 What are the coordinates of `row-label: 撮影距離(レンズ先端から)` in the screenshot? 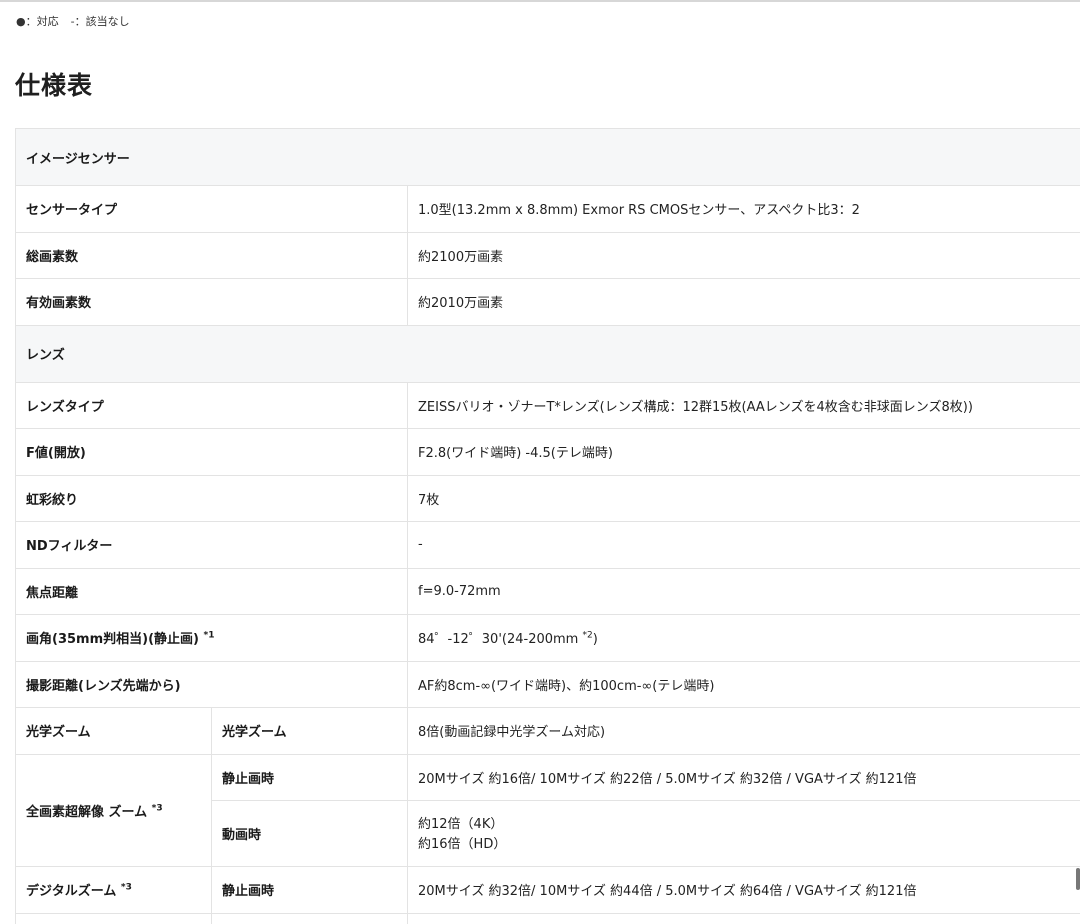 It's located at (211, 684).